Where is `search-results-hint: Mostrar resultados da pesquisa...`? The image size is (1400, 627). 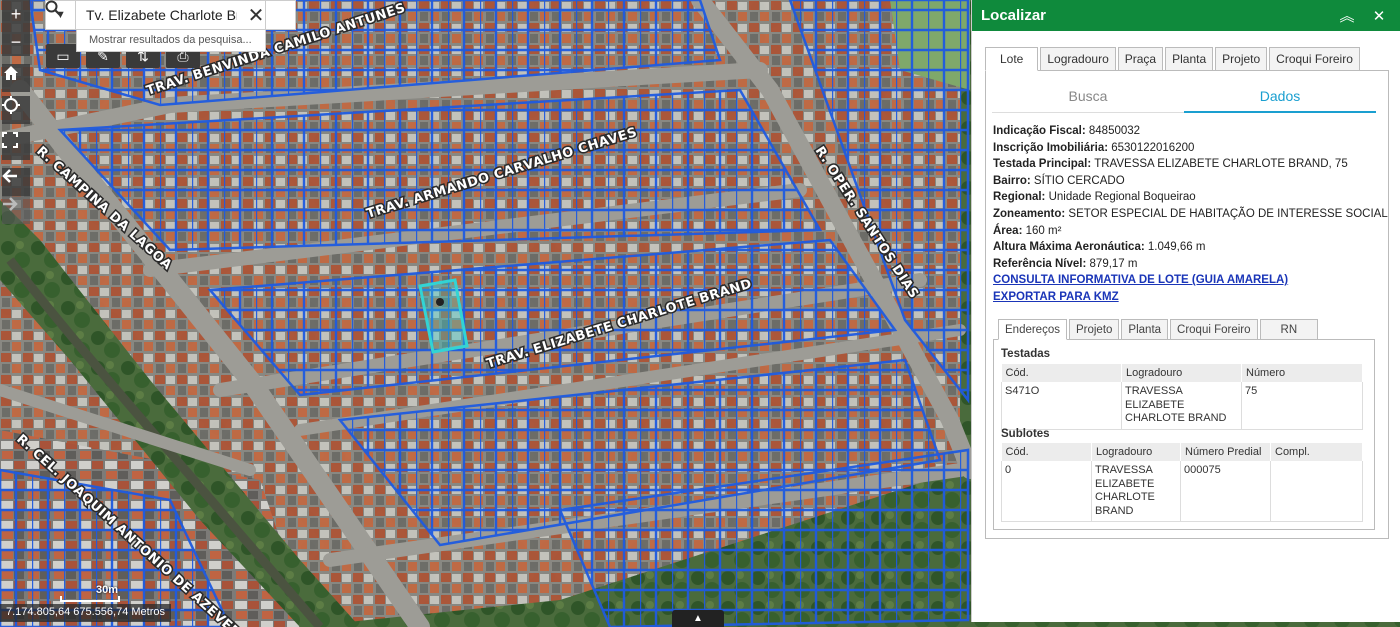 search-results-hint: Mostrar resultados da pesquisa... is located at coordinates (171, 41).